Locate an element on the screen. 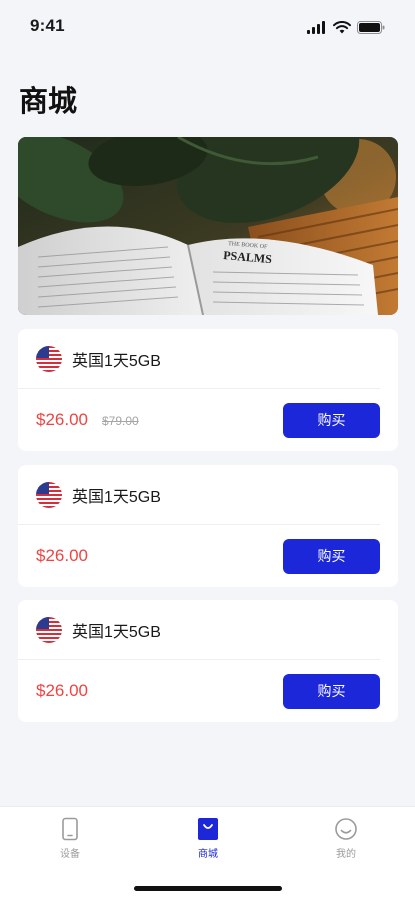  smile-icon is located at coordinates (346, 829).